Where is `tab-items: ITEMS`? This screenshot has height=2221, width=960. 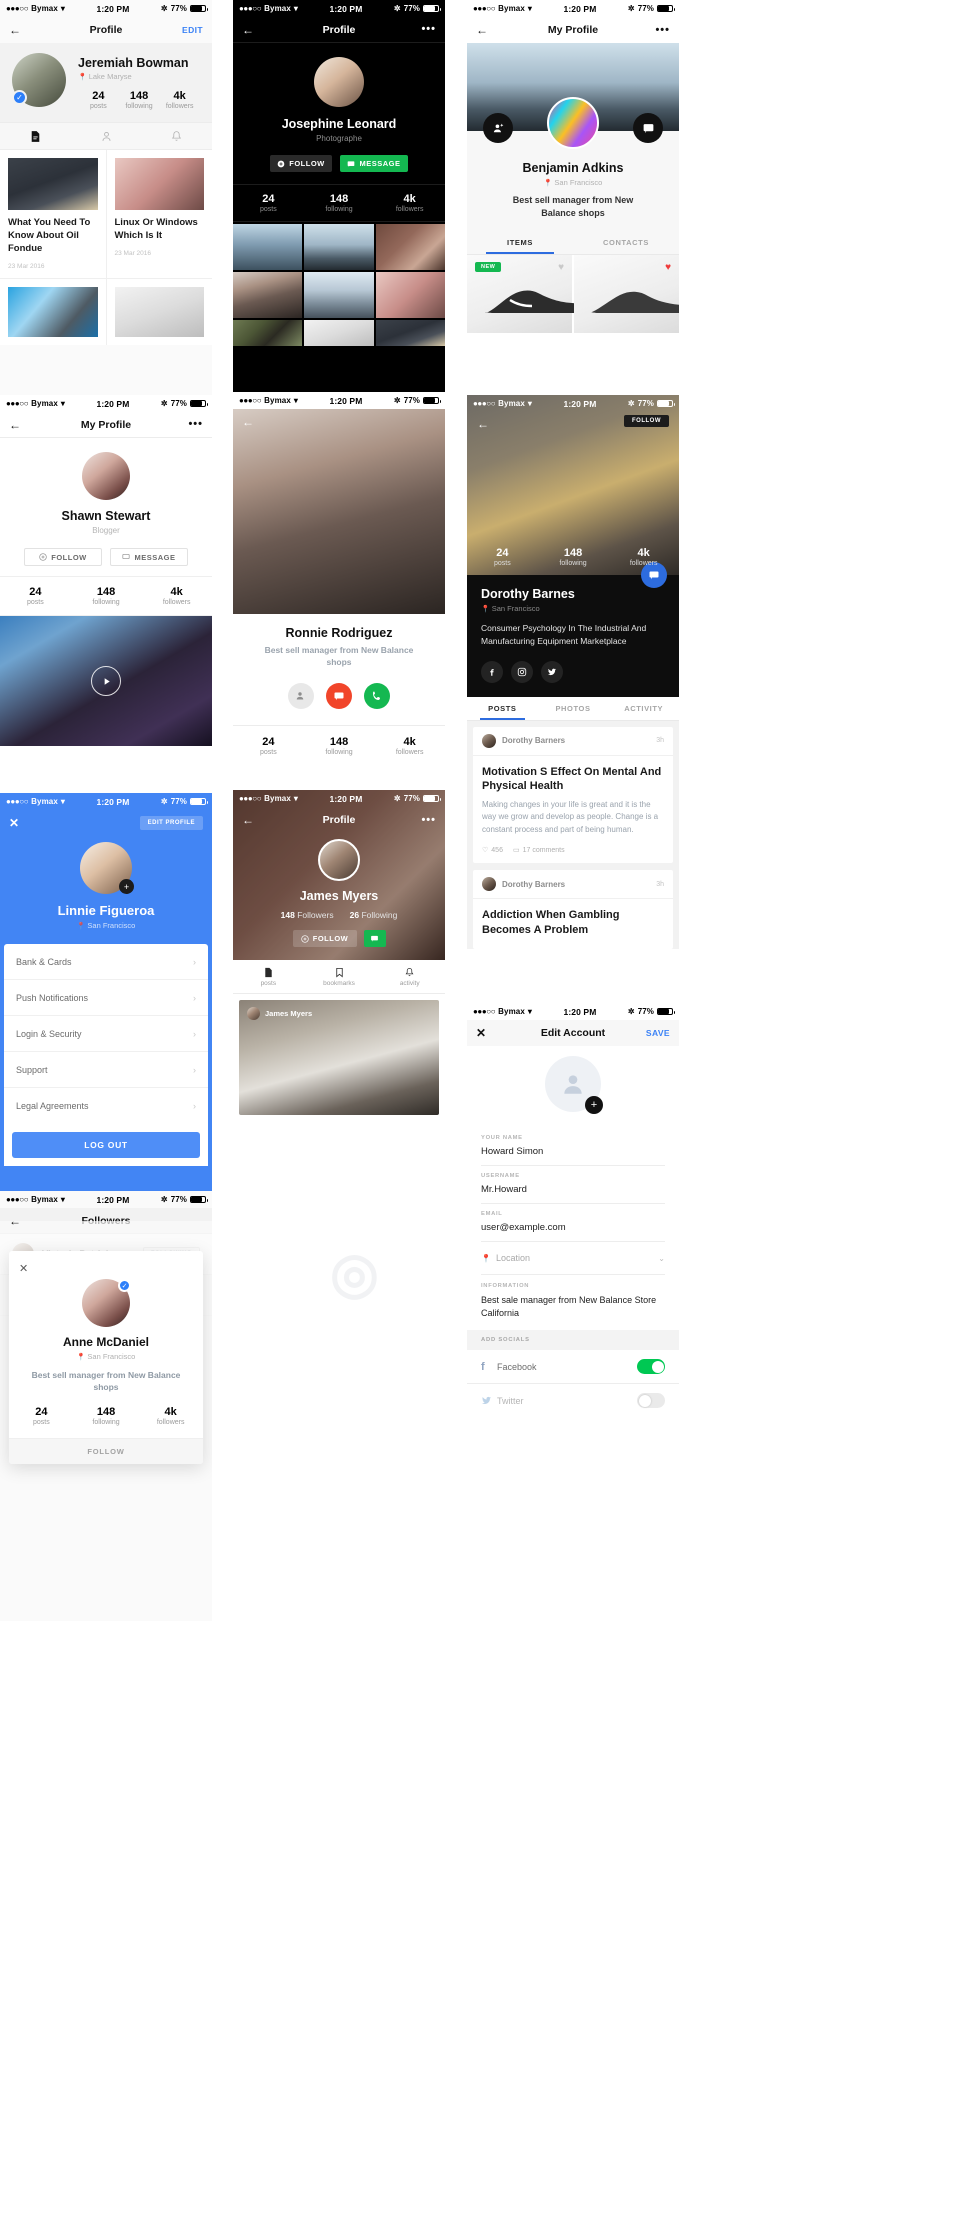 tab-items: ITEMS is located at coordinates (520, 243).